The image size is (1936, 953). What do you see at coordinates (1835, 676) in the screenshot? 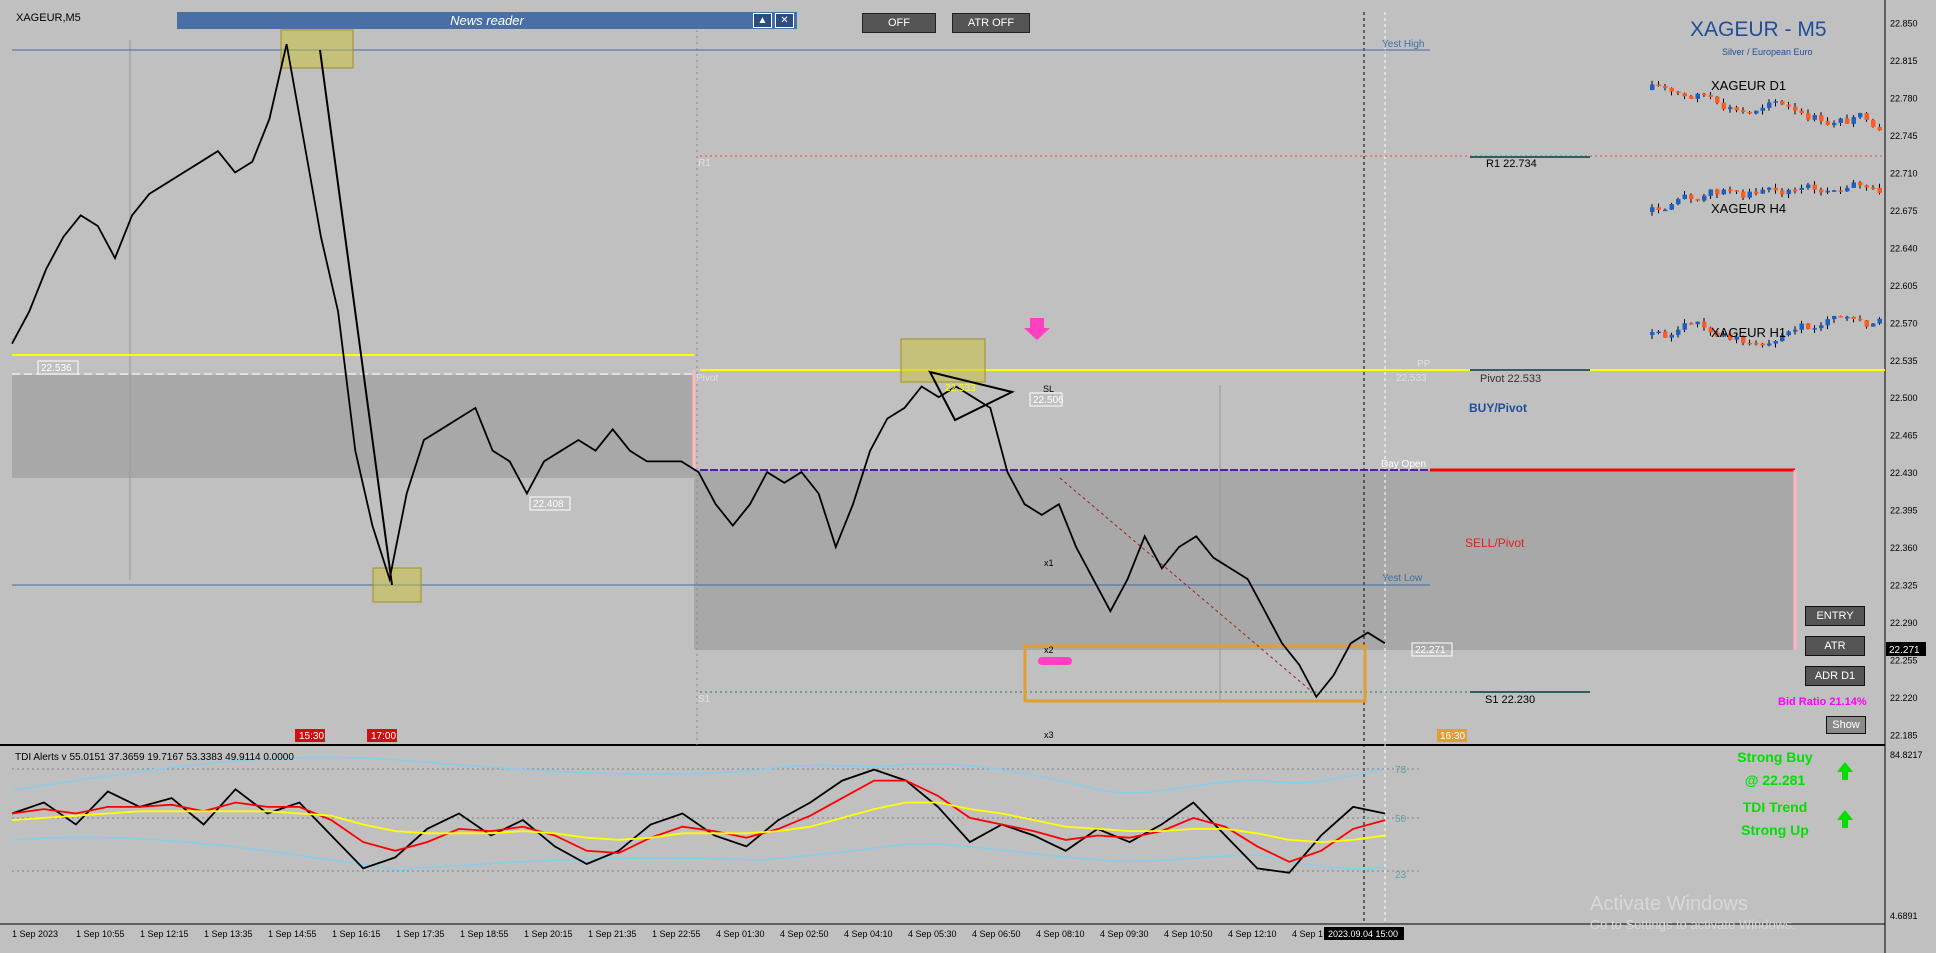
I see `adr-button: ADR D1` at bounding box center [1835, 676].